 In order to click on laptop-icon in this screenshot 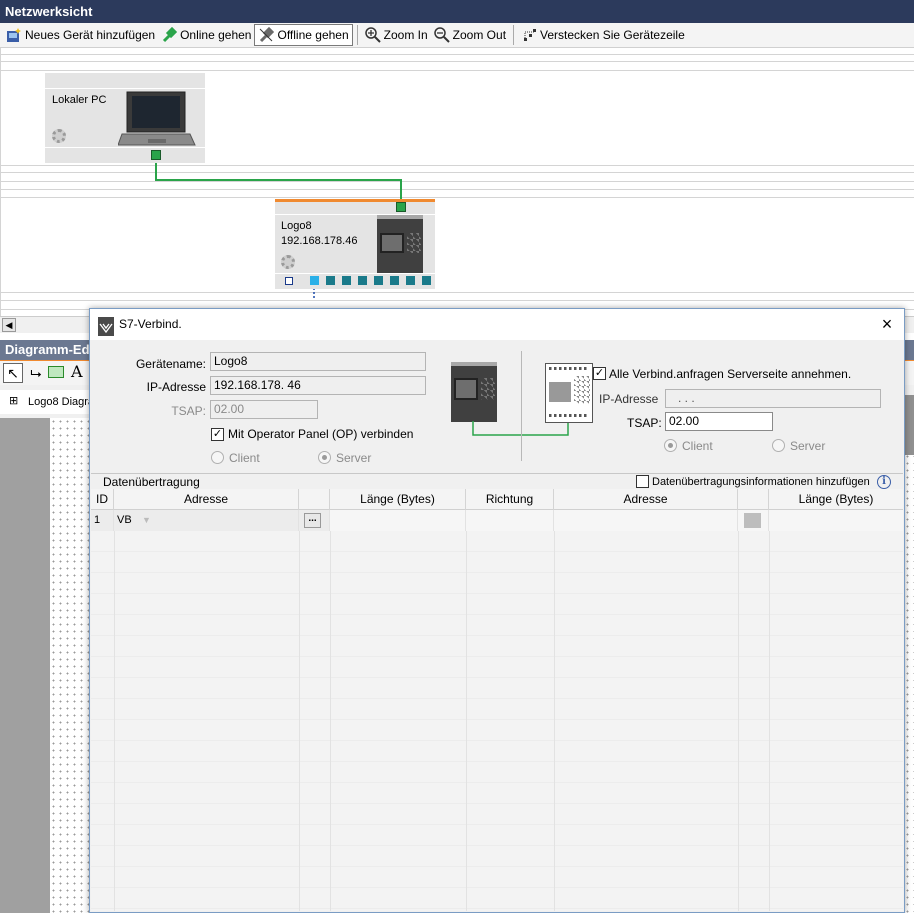, I will do `click(157, 118)`.